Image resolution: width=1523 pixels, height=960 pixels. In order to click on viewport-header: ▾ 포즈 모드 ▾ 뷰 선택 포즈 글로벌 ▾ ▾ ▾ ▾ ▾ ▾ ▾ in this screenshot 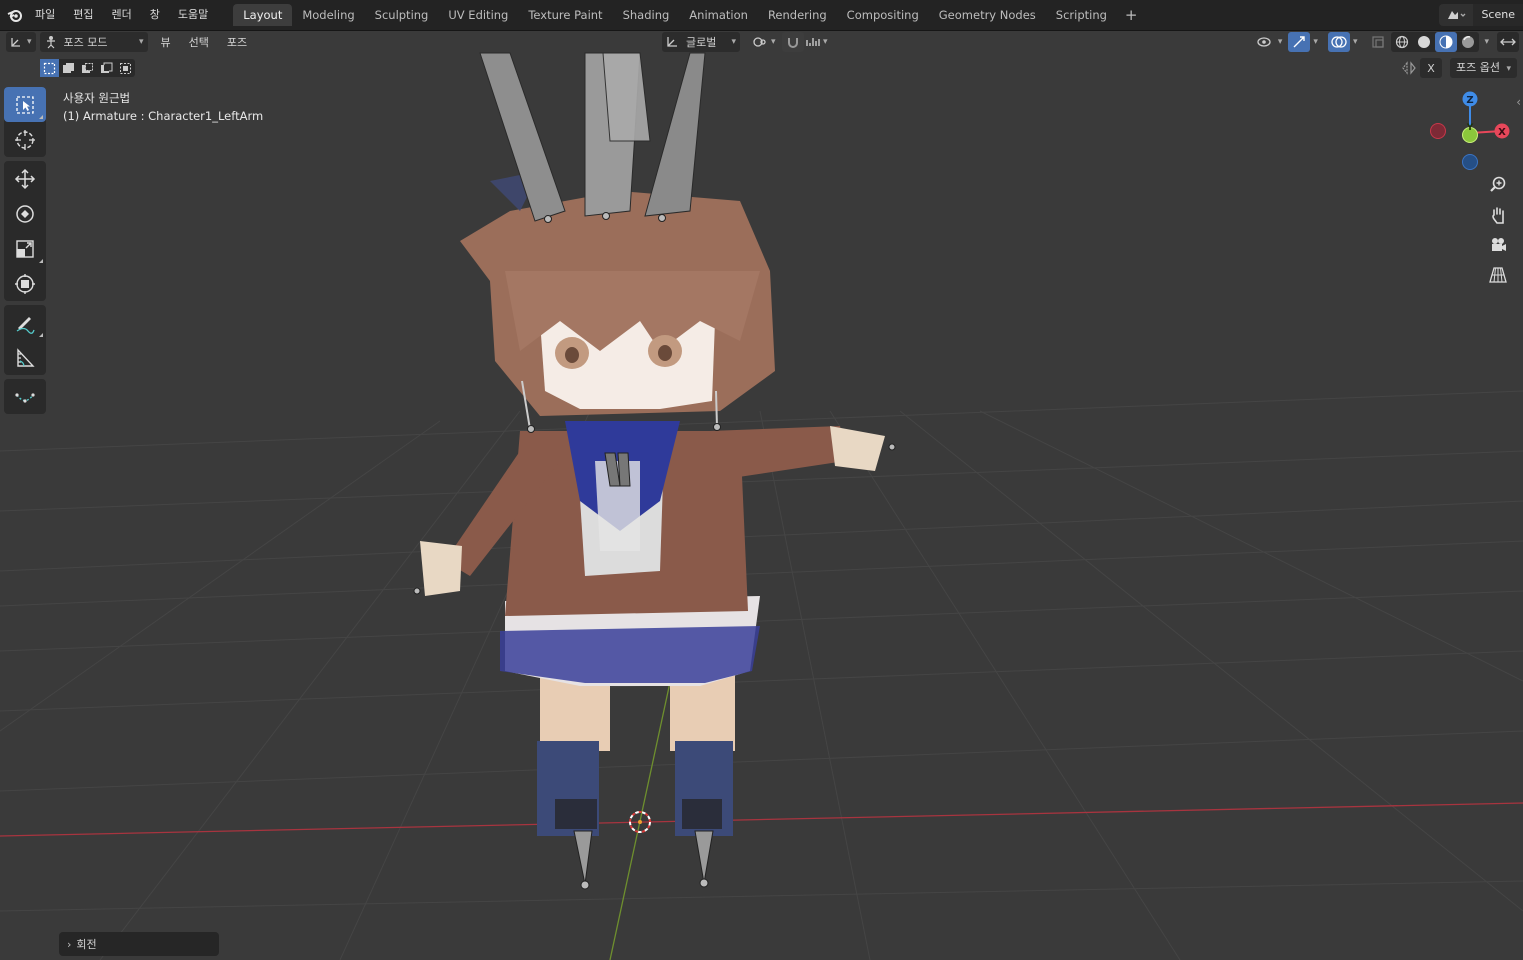, I will do `click(761, 42)`.